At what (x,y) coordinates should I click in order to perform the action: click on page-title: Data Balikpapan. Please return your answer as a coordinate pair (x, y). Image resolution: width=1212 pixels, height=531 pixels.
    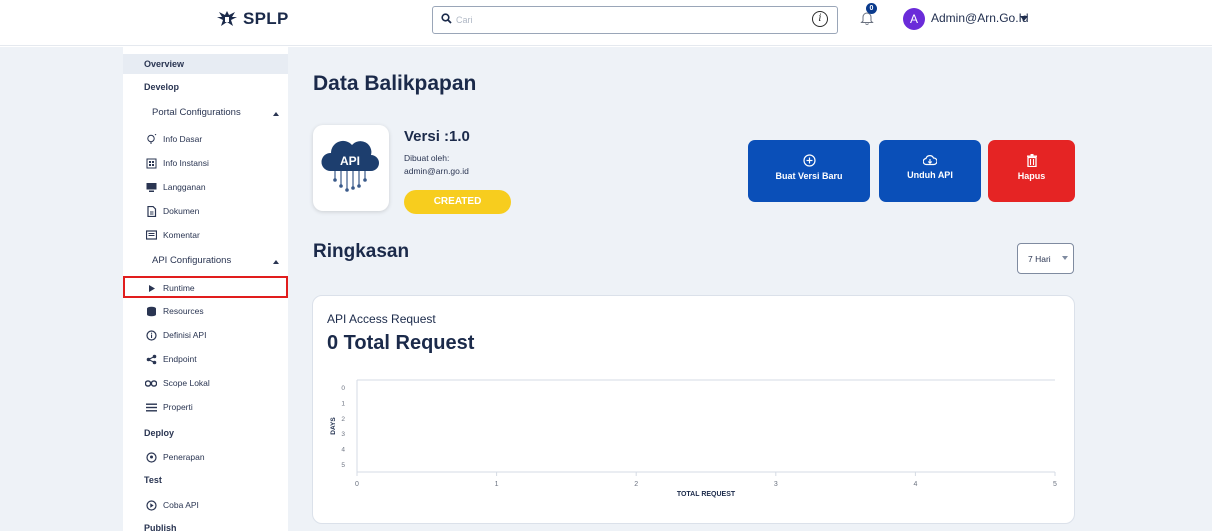
    Looking at the image, I should click on (395, 83).